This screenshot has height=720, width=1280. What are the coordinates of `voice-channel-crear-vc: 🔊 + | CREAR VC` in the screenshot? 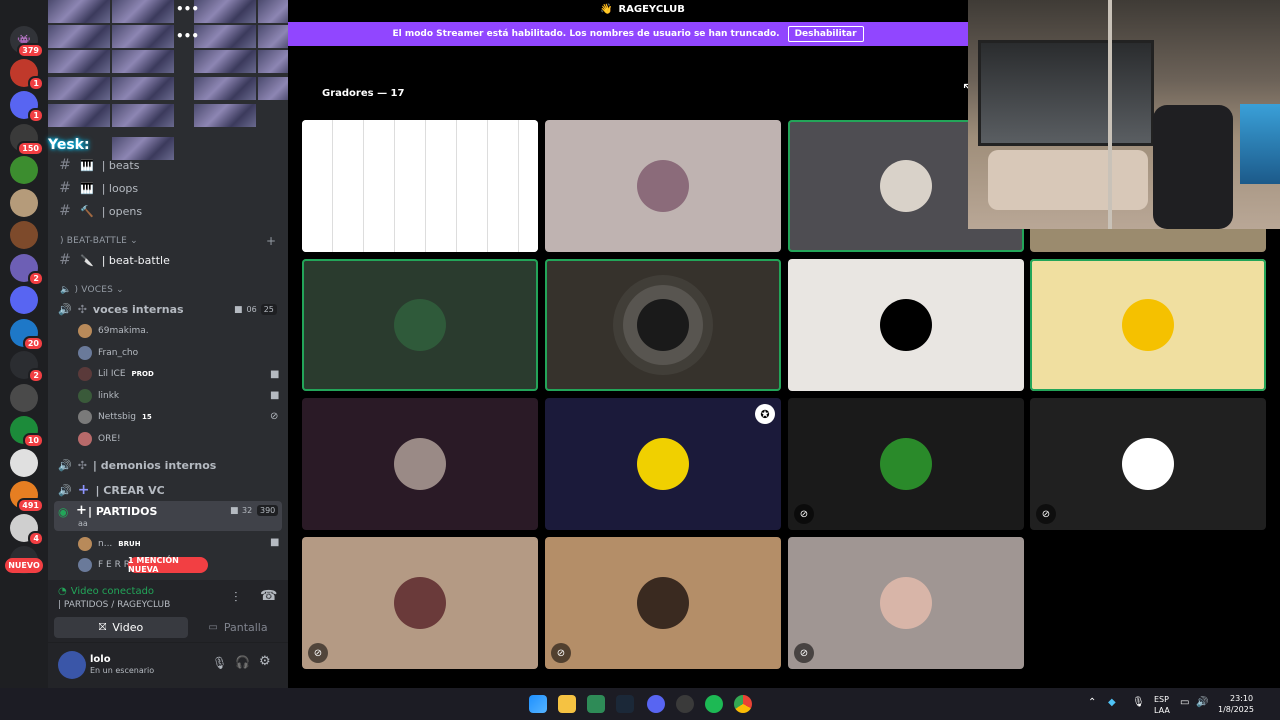 It's located at (111, 490).